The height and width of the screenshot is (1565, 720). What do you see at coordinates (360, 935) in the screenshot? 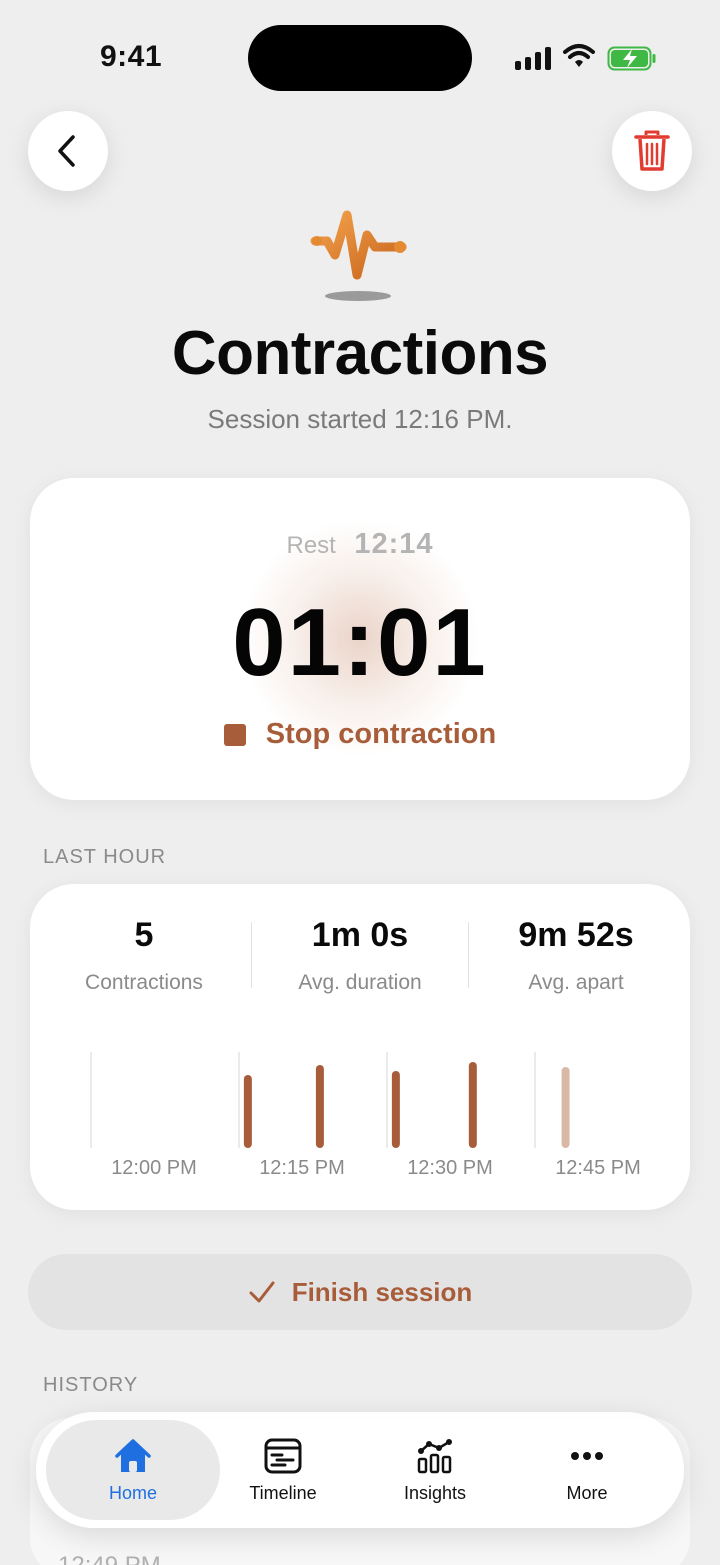
I see `stat-value: 1m 0s` at bounding box center [360, 935].